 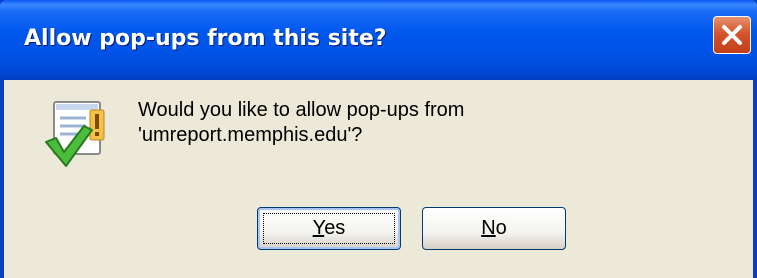 What do you see at coordinates (488, 228) in the screenshot?
I see `no-mnemonic: N` at bounding box center [488, 228].